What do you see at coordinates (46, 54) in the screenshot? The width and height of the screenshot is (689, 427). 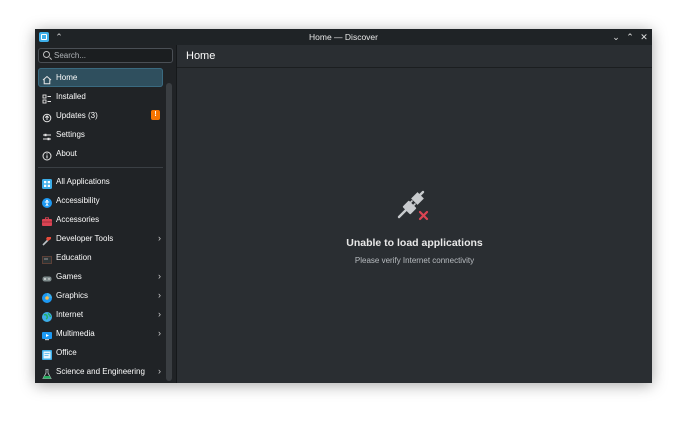 I see `search-icon` at bounding box center [46, 54].